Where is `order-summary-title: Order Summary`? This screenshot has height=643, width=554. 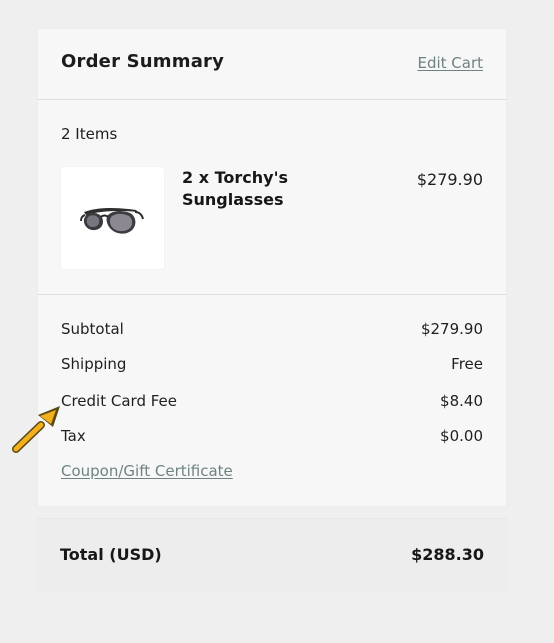
order-summary-title: Order Summary is located at coordinates (143, 61).